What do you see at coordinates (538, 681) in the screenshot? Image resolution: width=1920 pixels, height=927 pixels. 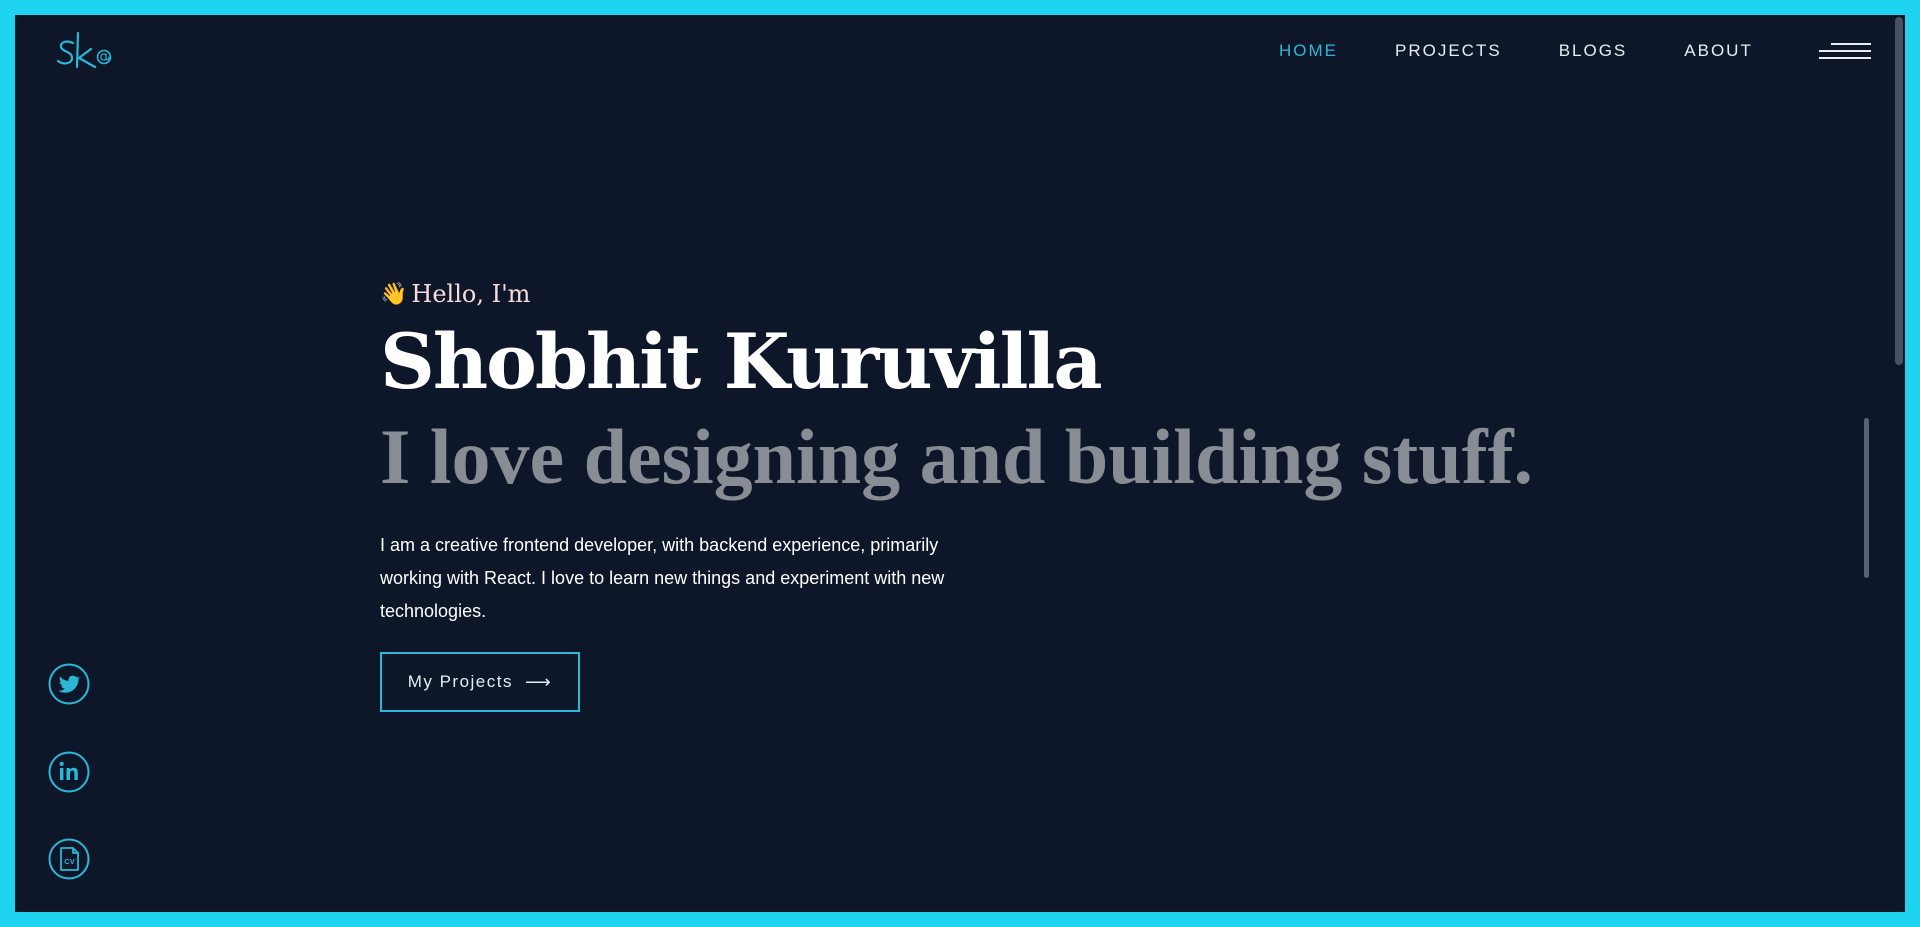 I see `arrow-right-icon: ⟶` at bounding box center [538, 681].